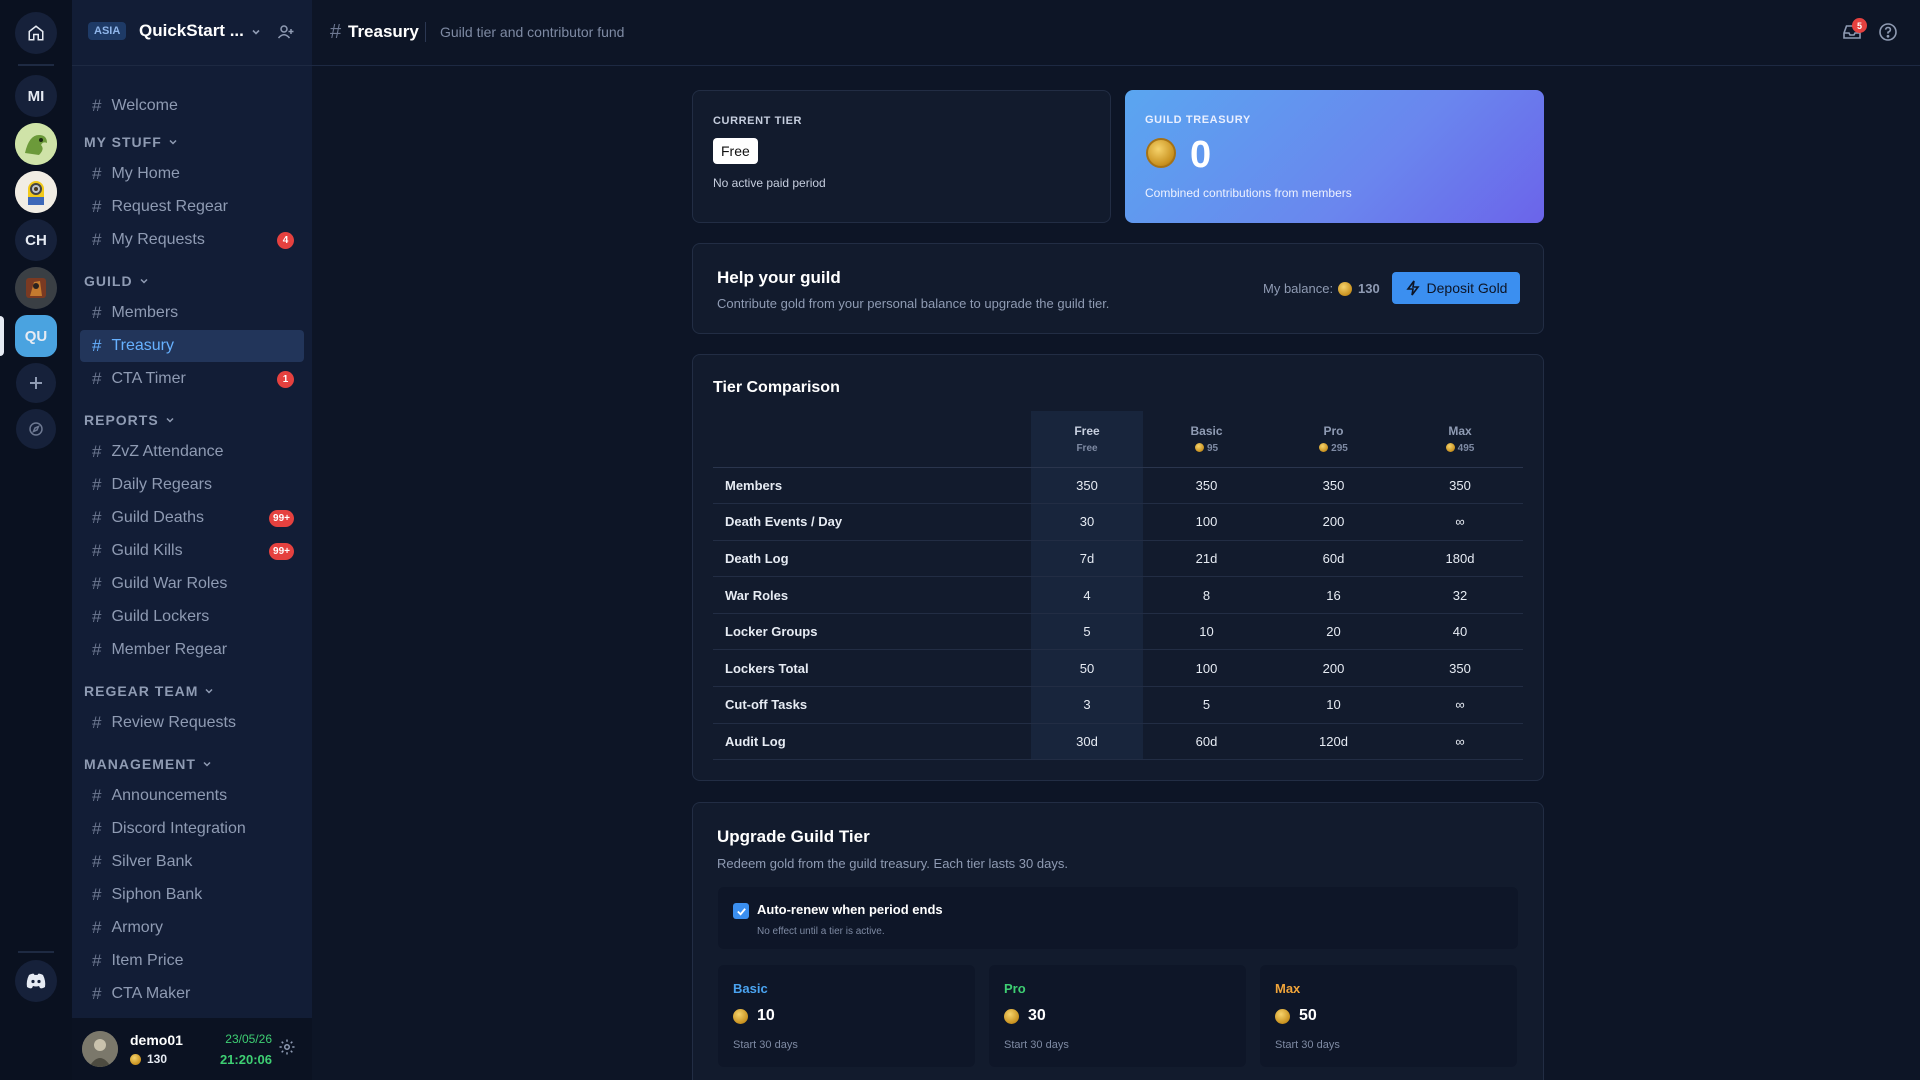  I want to click on channel-treasury: # Treasury, so click(192, 346).